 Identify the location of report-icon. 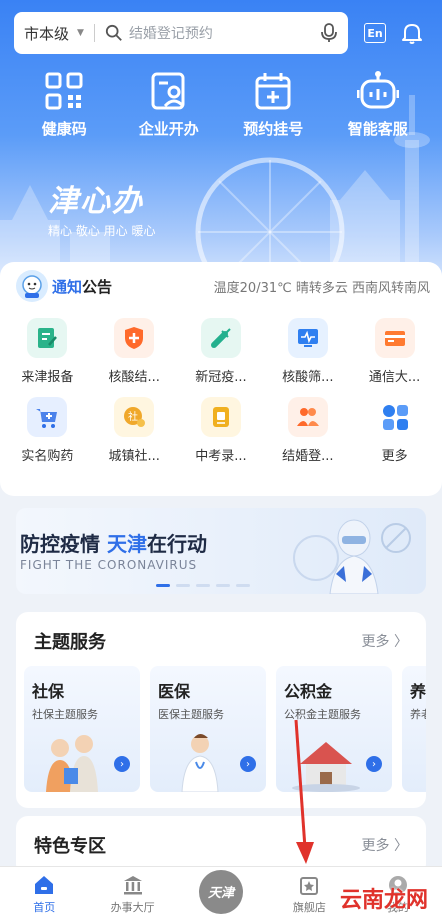
(47, 338).